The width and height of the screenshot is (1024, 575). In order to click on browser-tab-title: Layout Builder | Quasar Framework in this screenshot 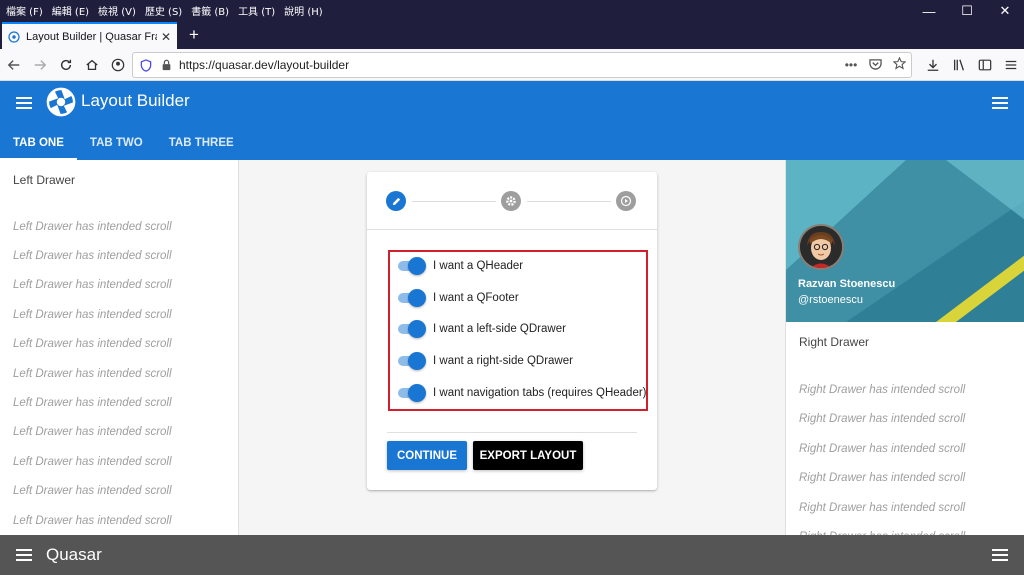, I will do `click(91, 36)`.